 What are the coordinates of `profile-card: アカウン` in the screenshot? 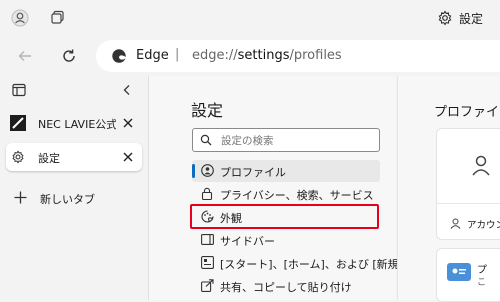 It's located at (468, 184).